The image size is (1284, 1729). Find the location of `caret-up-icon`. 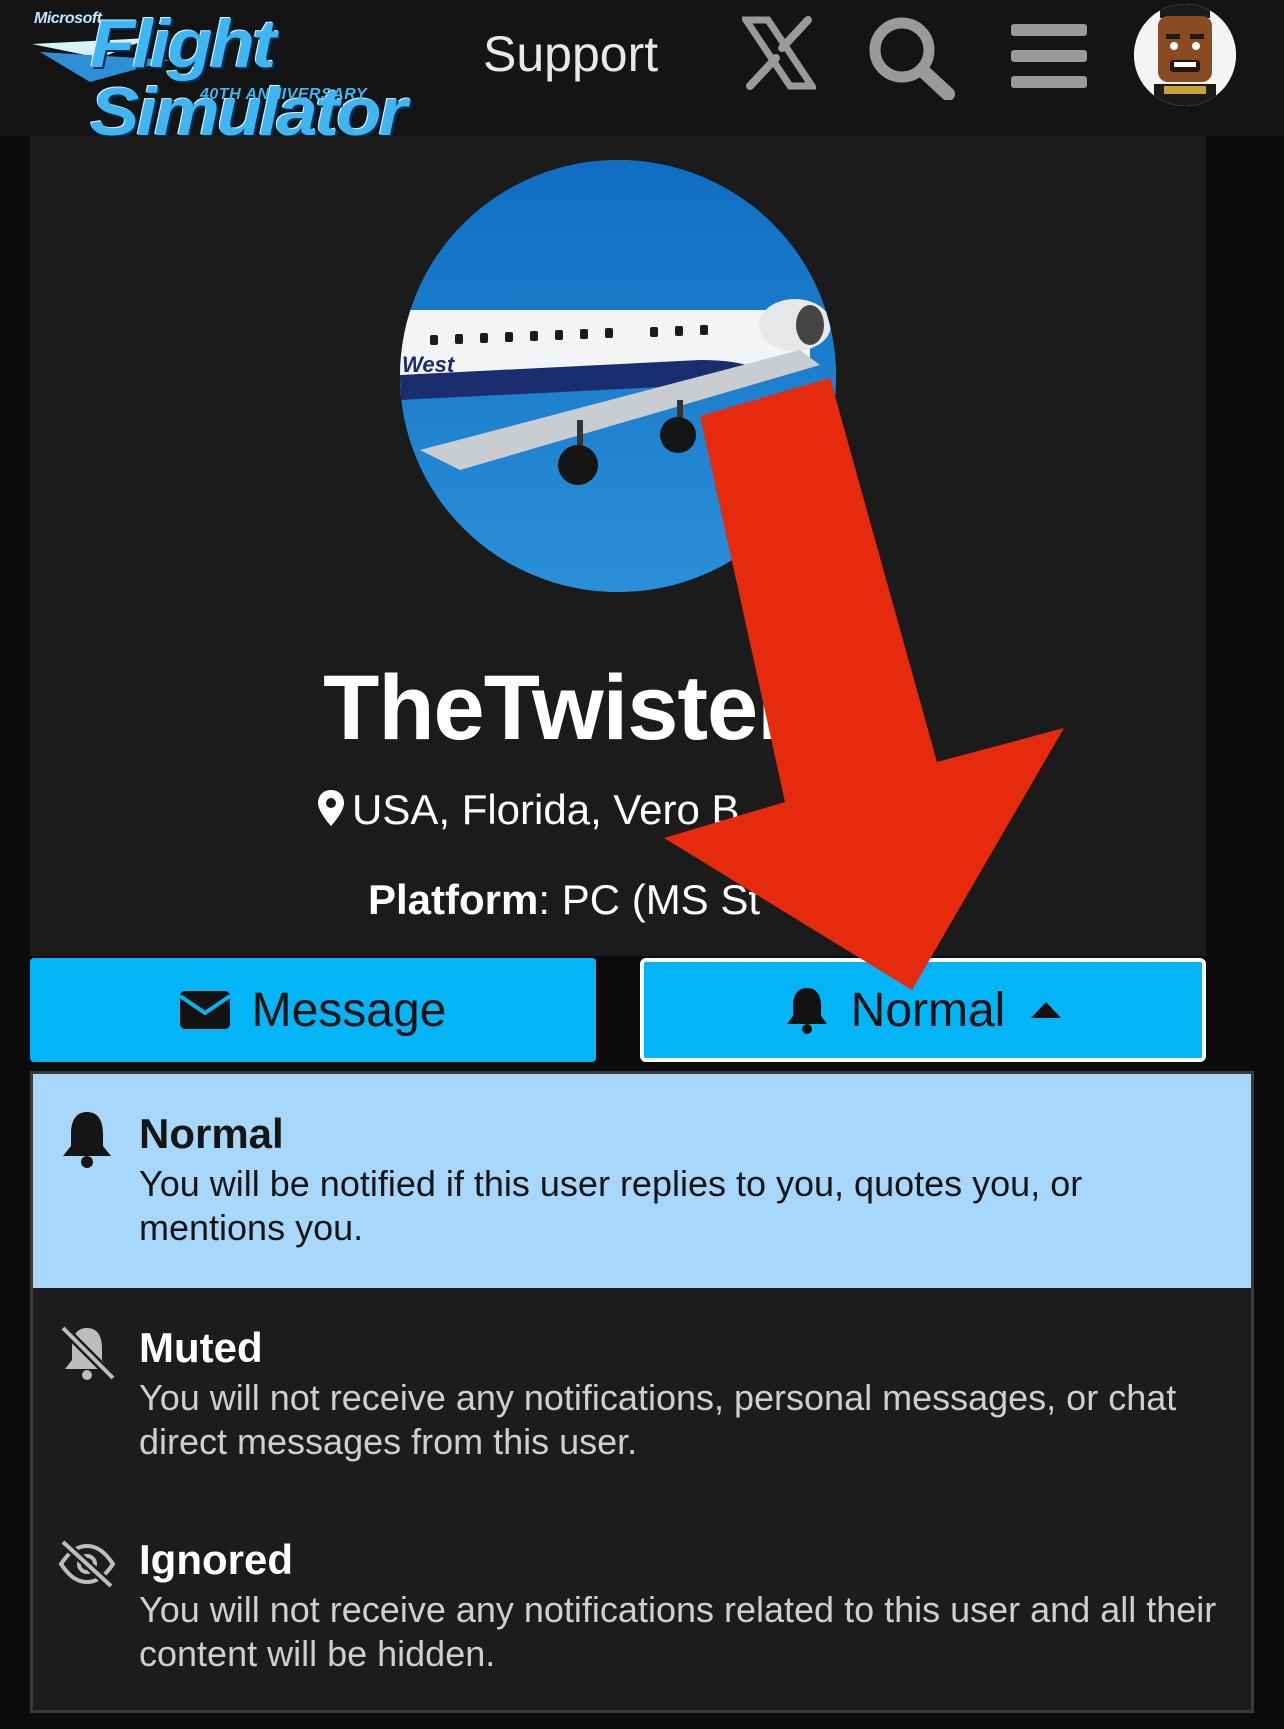

caret-up-icon is located at coordinates (1046, 1010).